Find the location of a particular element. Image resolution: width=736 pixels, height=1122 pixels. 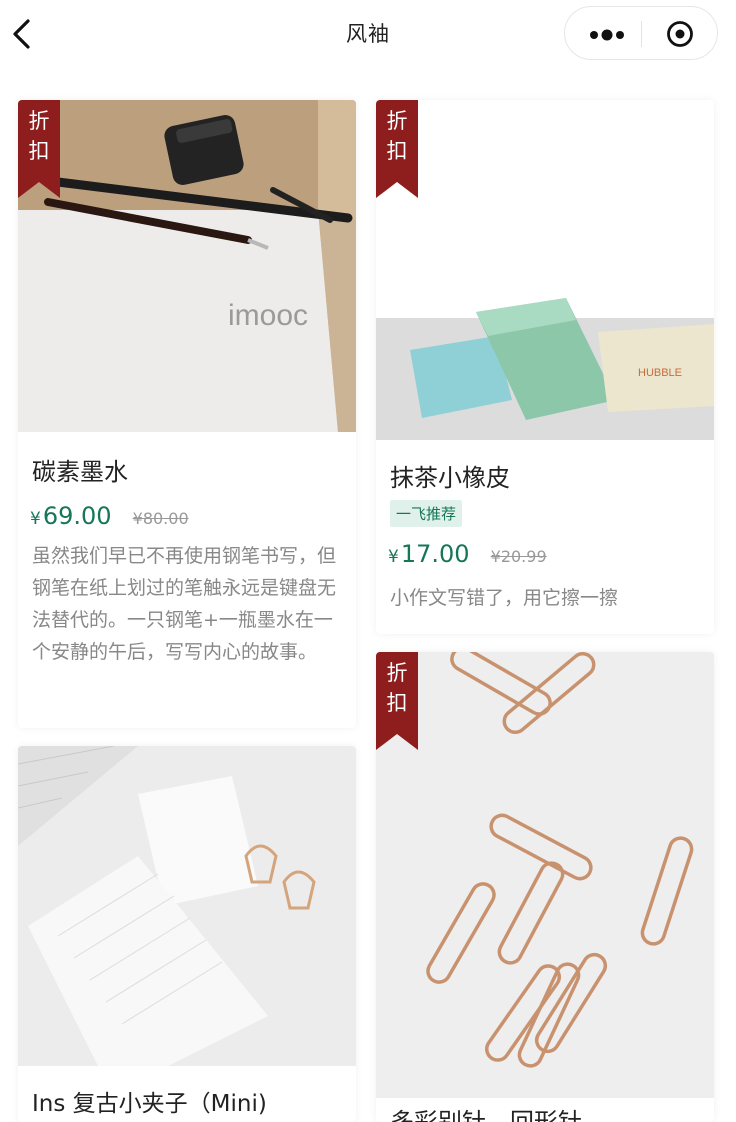

product-description: 小作文写错了，用它擦一擦 is located at coordinates (504, 598).